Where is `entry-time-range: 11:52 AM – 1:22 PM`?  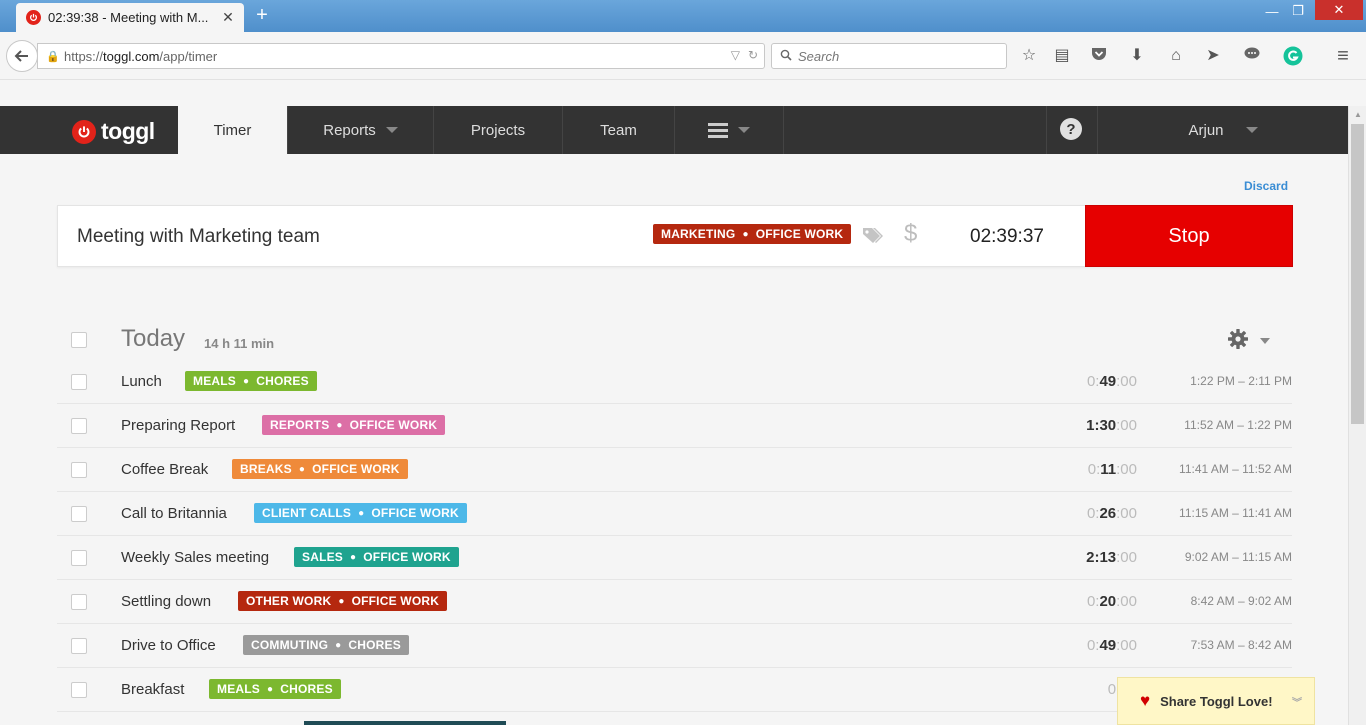
entry-time-range: 11:52 AM – 1:22 PM is located at coordinates (1238, 425).